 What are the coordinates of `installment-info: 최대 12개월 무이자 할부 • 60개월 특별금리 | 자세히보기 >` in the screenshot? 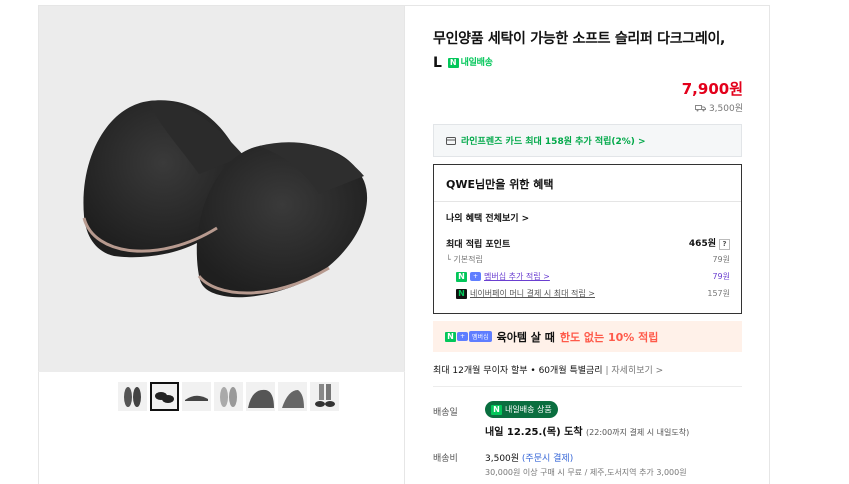 It's located at (548, 371).